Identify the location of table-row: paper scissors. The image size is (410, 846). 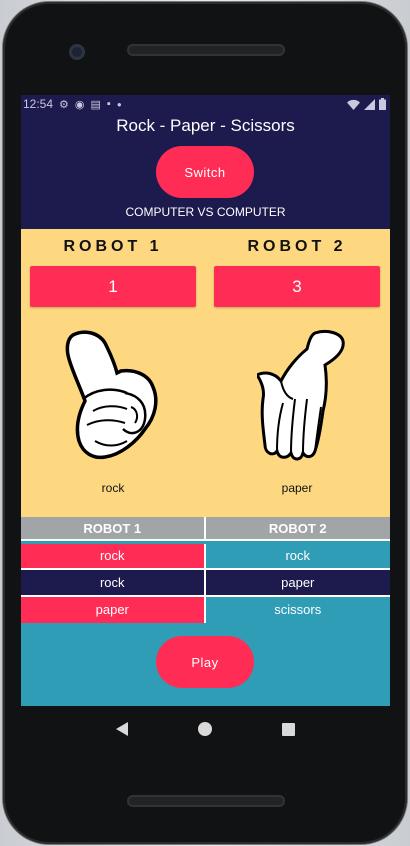
(205, 609).